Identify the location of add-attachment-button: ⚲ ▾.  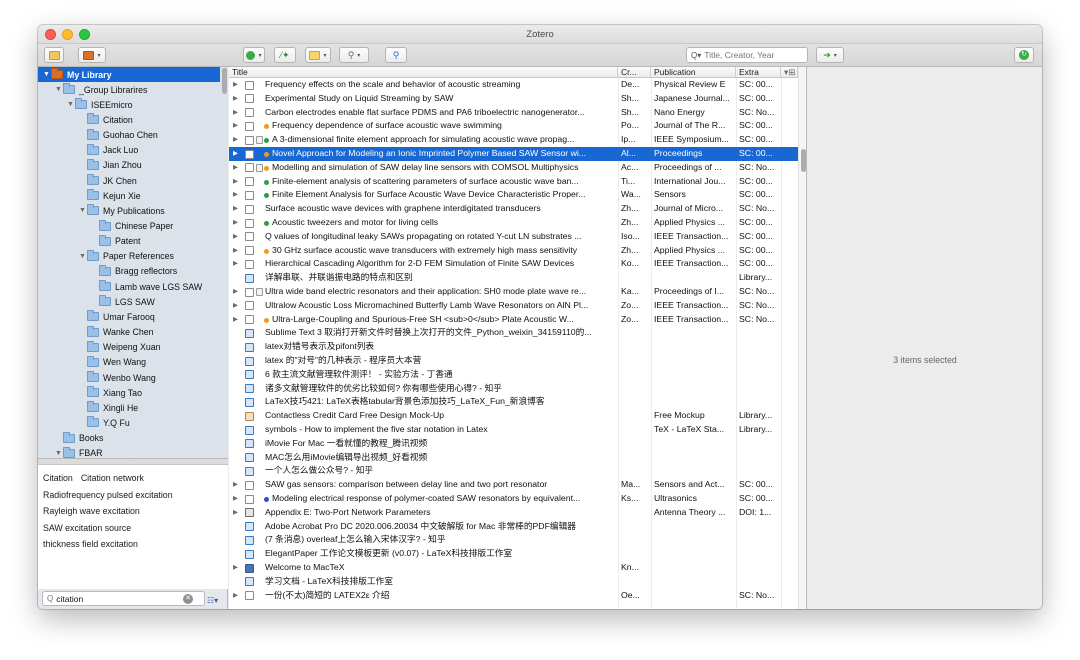
(354, 55).